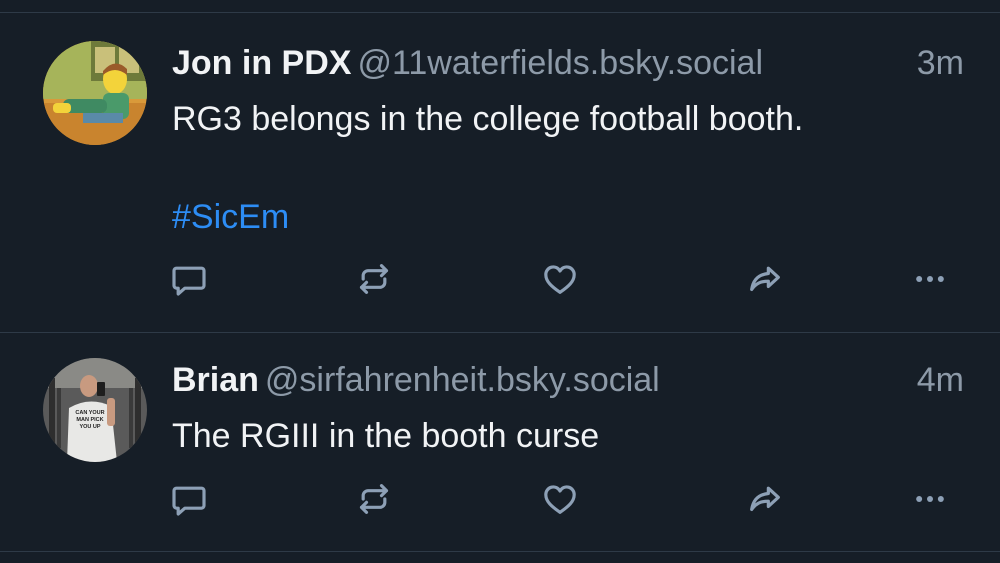  Describe the element at coordinates (89, 413) in the screenshot. I see `svg-text: CAN YOUR` at that location.